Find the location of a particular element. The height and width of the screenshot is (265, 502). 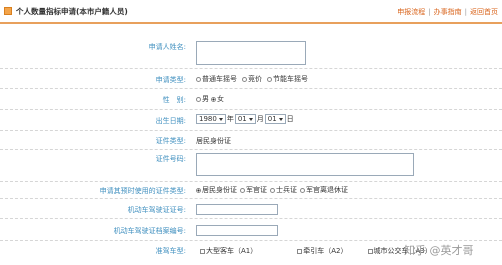

row-license-file-number: 机动车驾驶证档案编号: is located at coordinates (251, 230).